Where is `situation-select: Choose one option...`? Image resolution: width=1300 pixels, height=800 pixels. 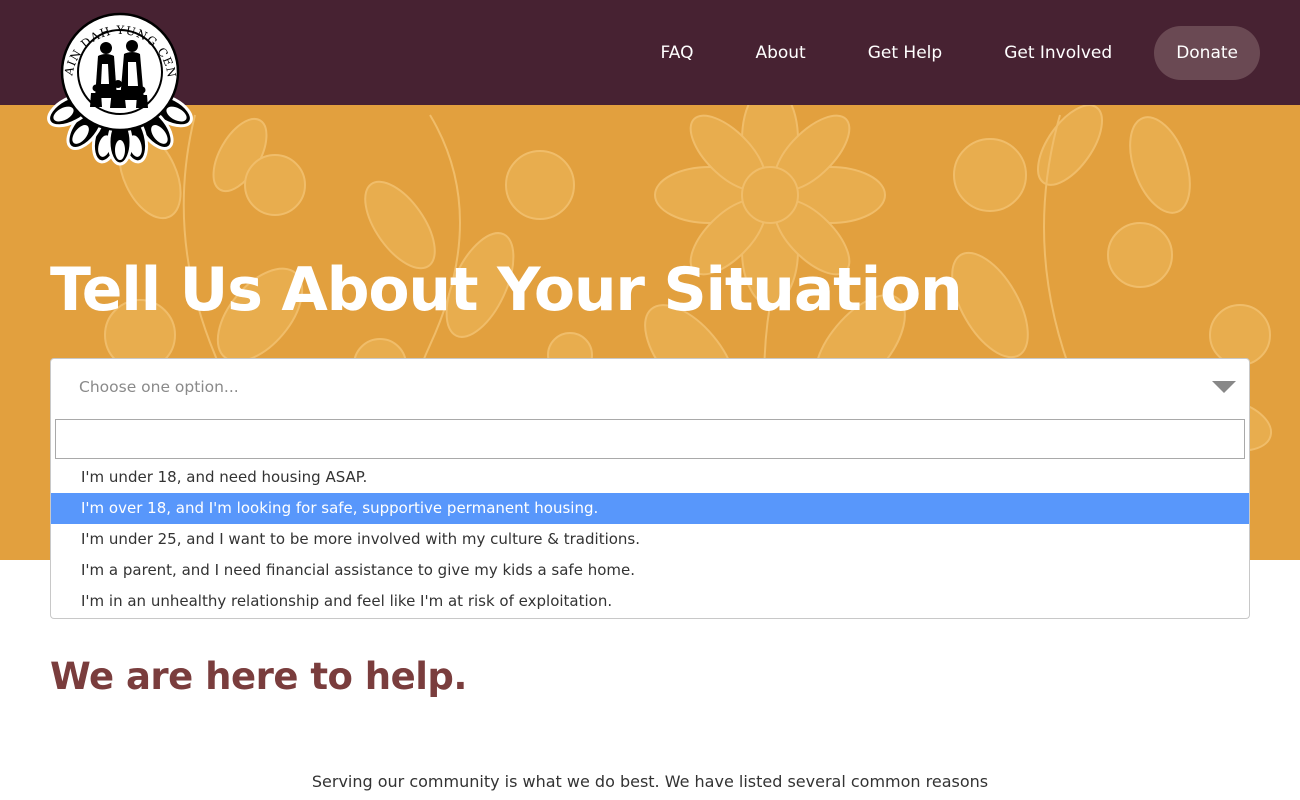 situation-select: Choose one option... is located at coordinates (650, 387).